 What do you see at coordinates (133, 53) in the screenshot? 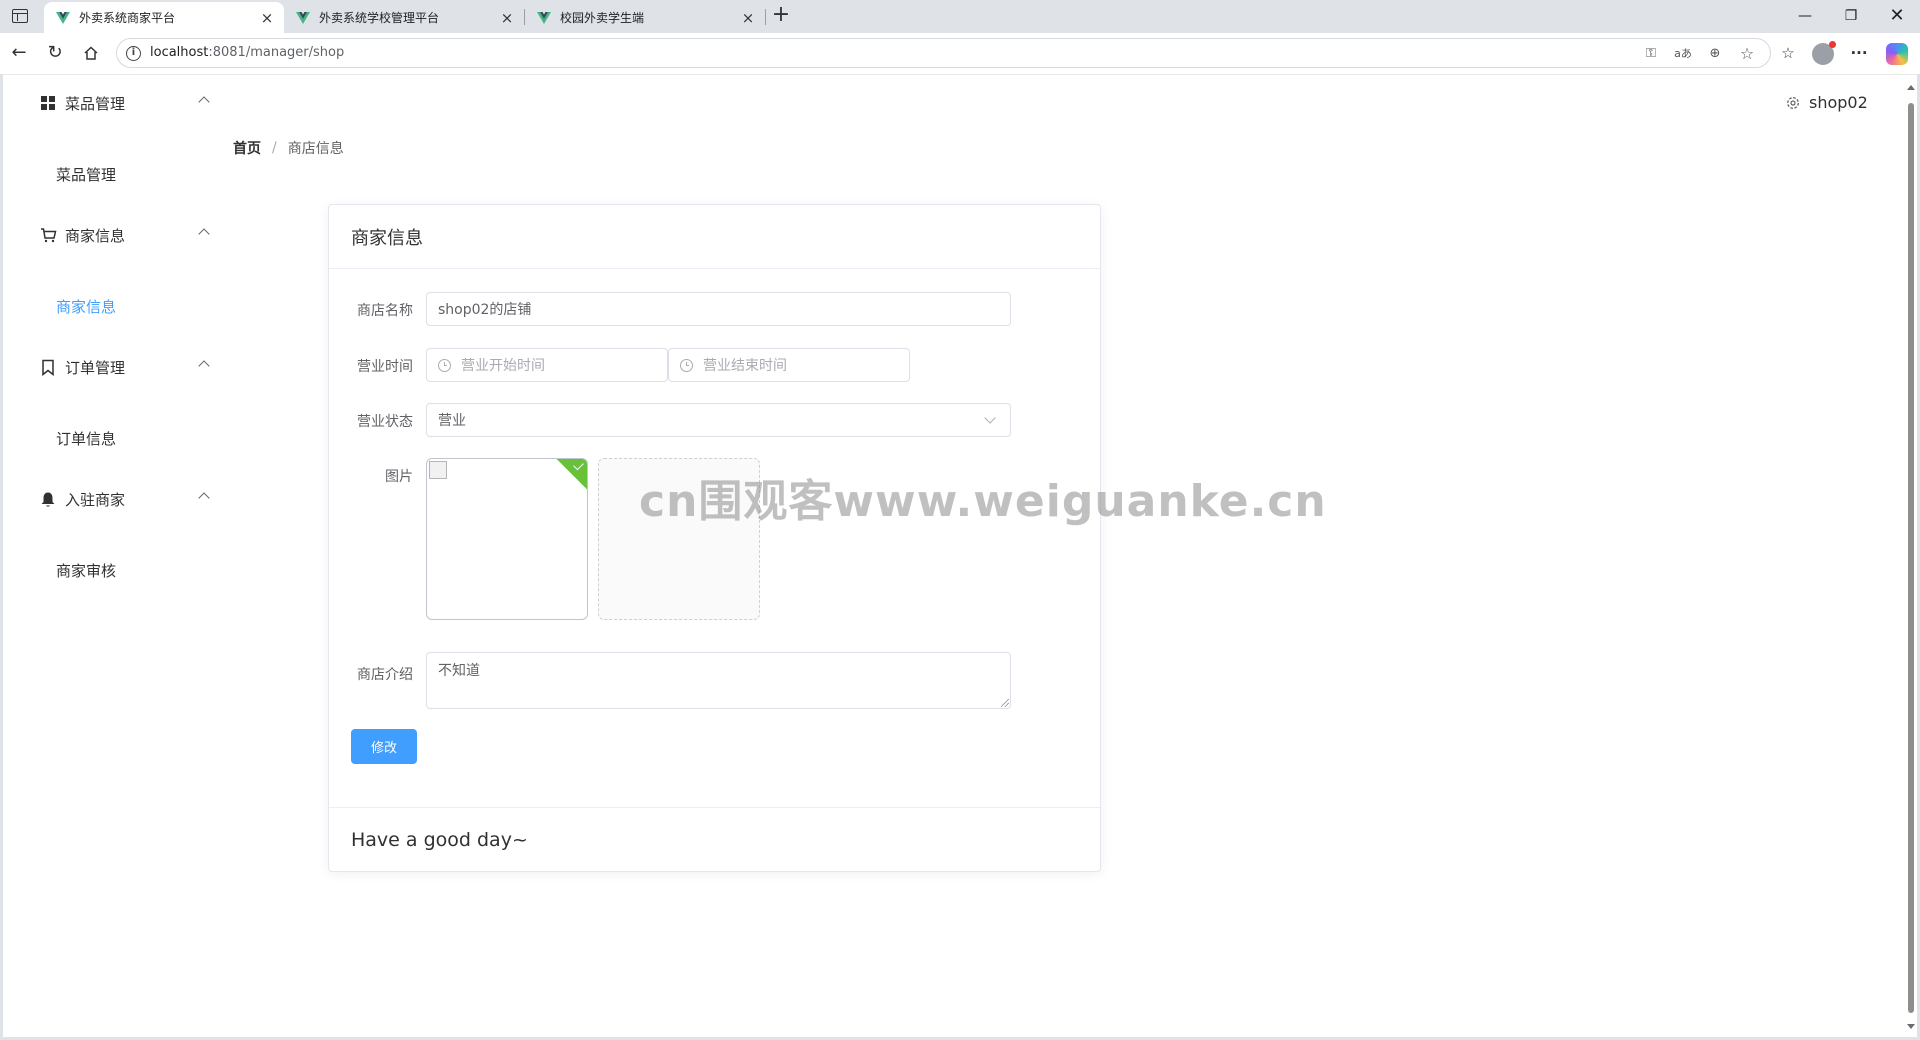
I see `site-info-icon: i` at bounding box center [133, 53].